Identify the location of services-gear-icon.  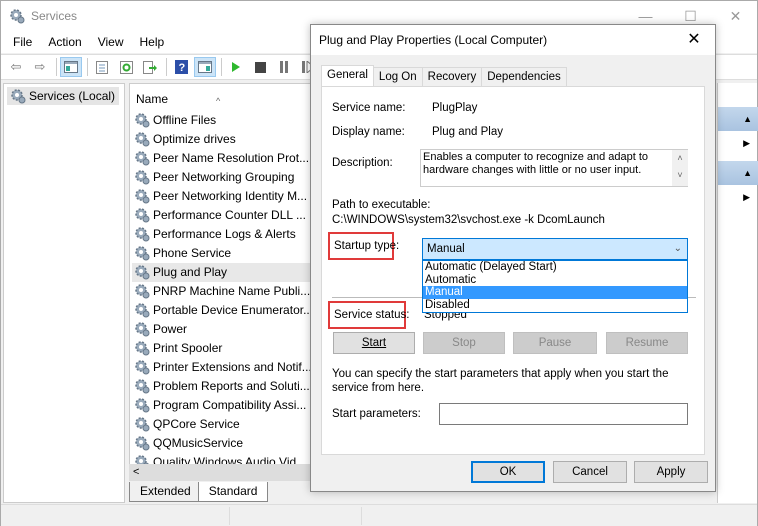
(18, 96).